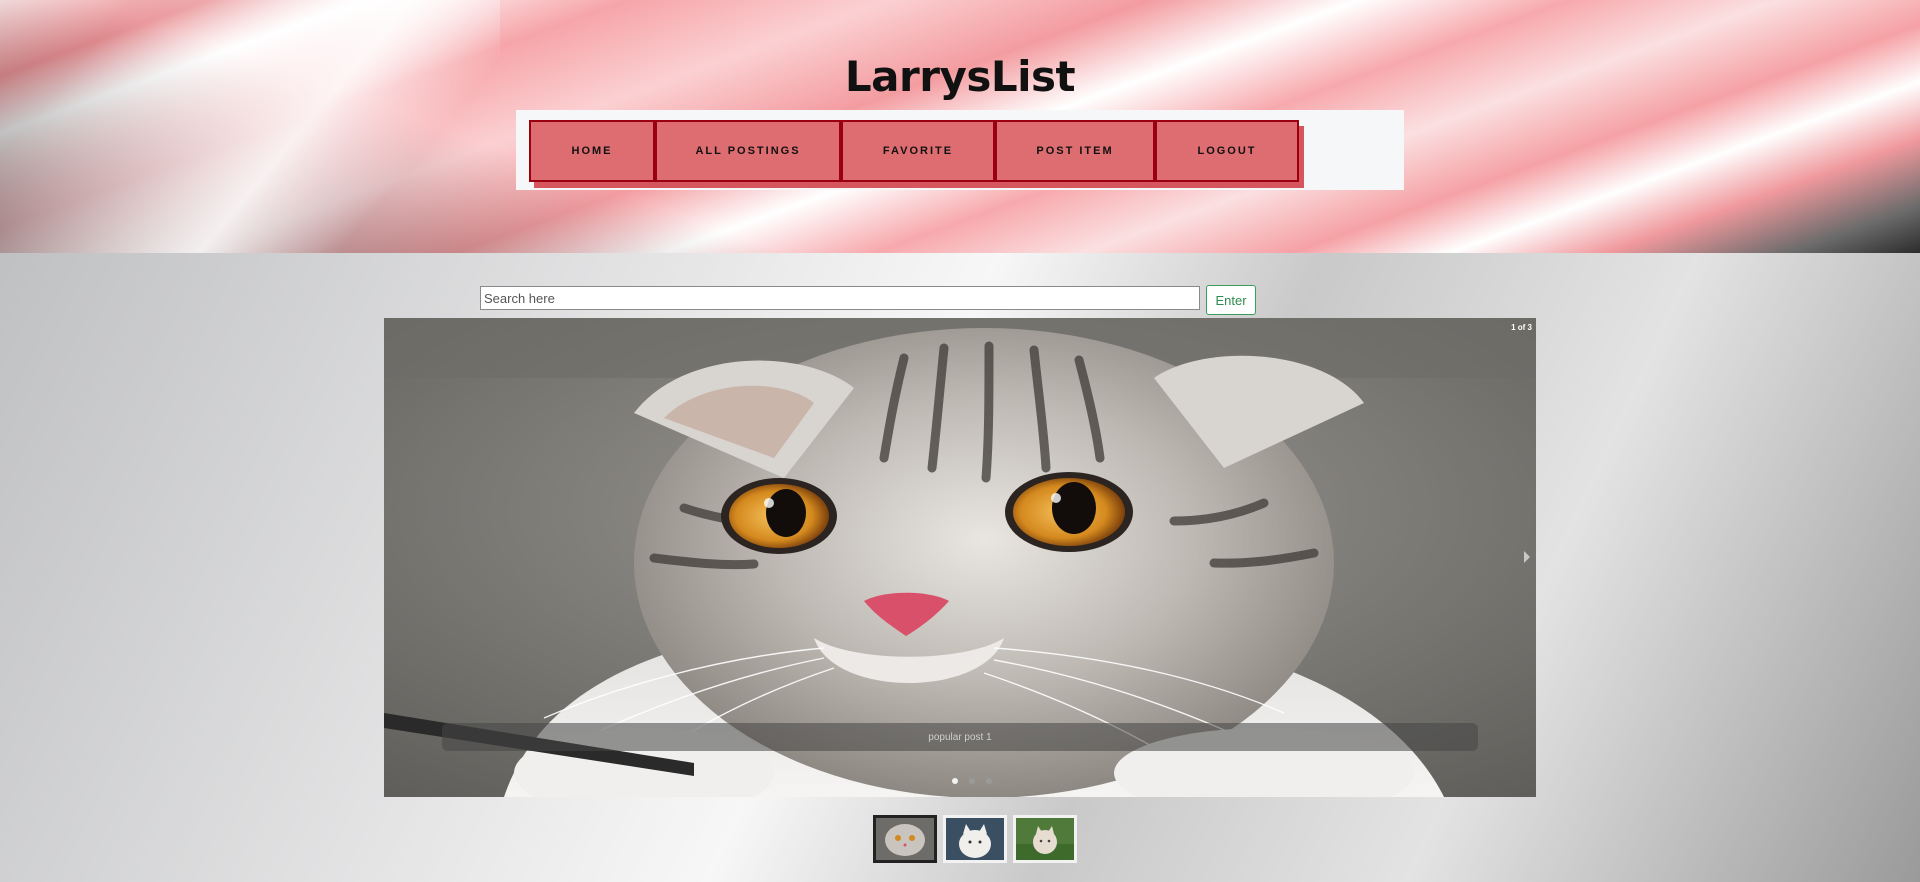 The width and height of the screenshot is (1920, 882). I want to click on slide-counter: 1 of 3, so click(1521, 327).